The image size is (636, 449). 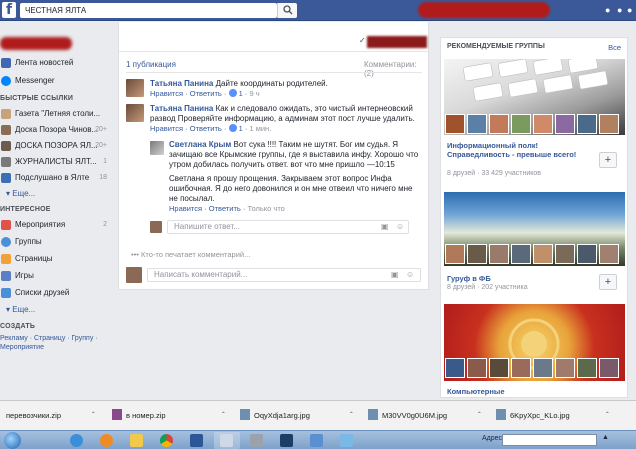 What do you see at coordinates (12, 440) in the screenshot?
I see `start-button` at bounding box center [12, 440].